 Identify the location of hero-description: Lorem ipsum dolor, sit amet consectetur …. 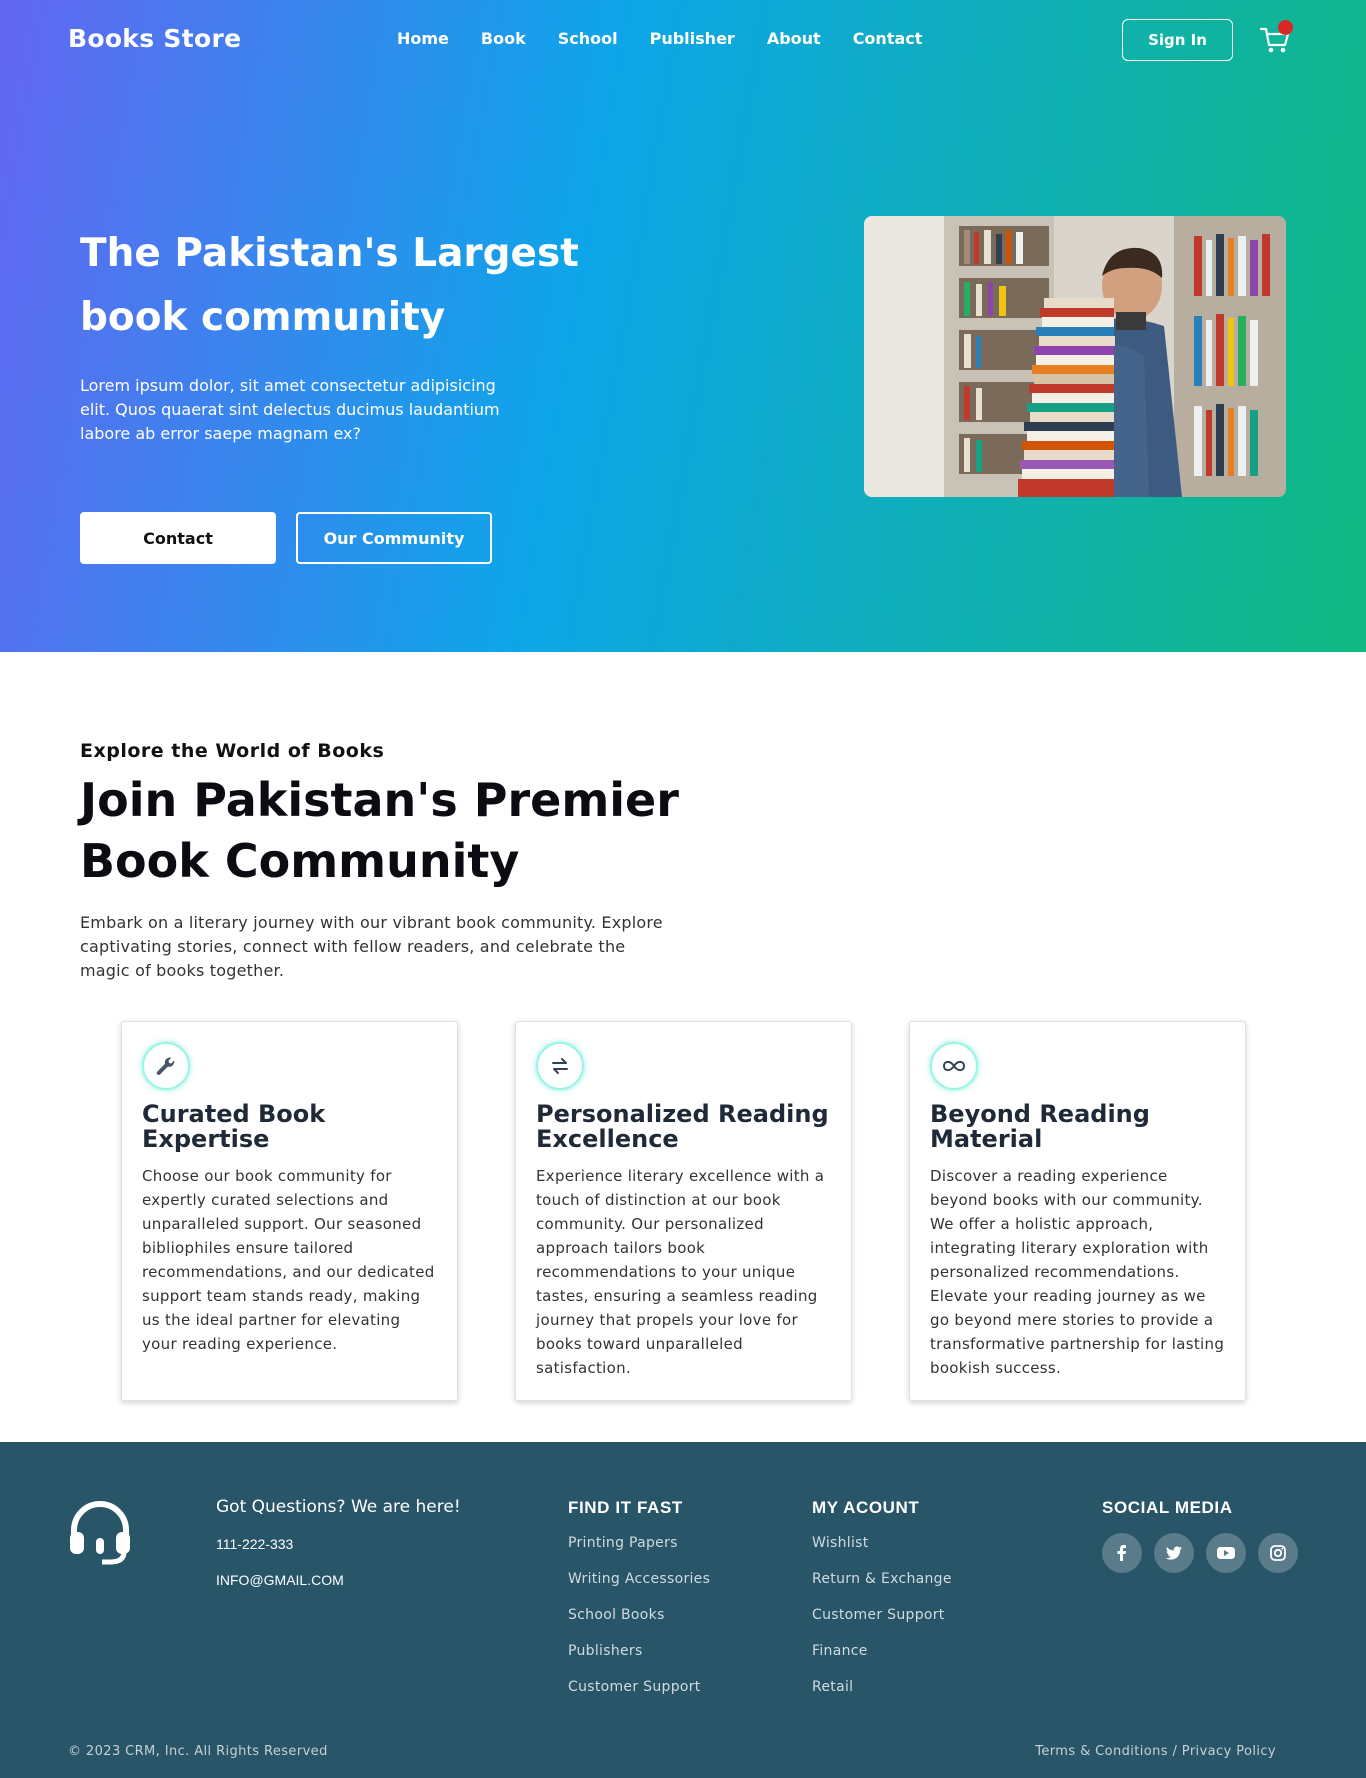
(290, 409).